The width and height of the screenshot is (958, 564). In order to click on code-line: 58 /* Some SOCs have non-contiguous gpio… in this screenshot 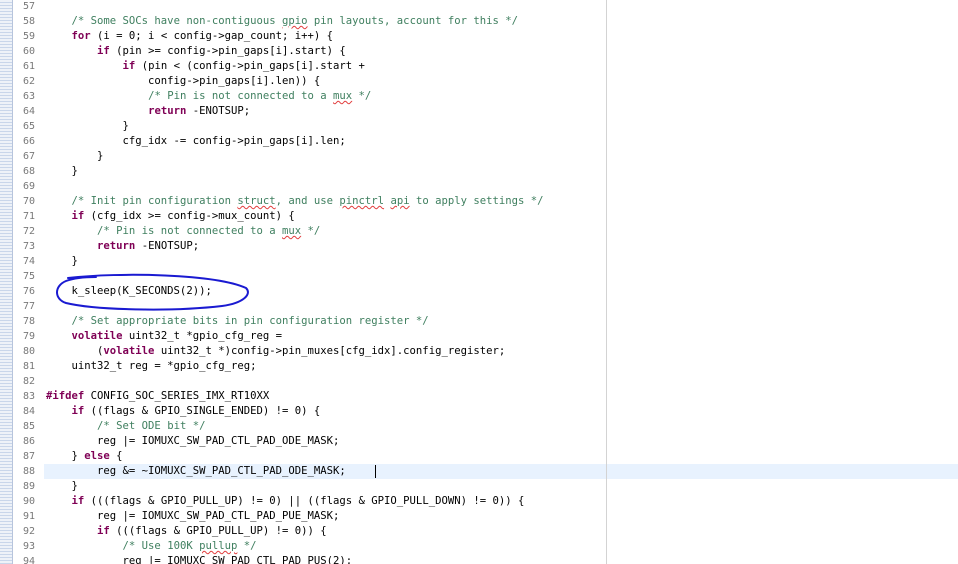, I will do `click(479, 21)`.